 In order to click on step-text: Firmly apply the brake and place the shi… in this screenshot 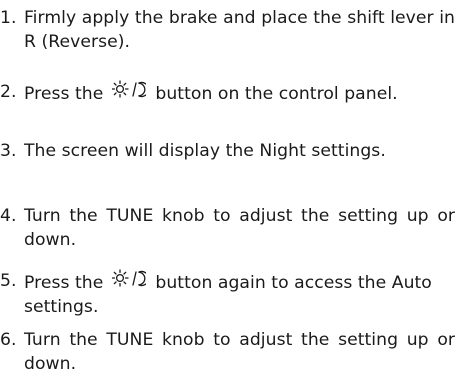, I will do `click(239, 30)`.